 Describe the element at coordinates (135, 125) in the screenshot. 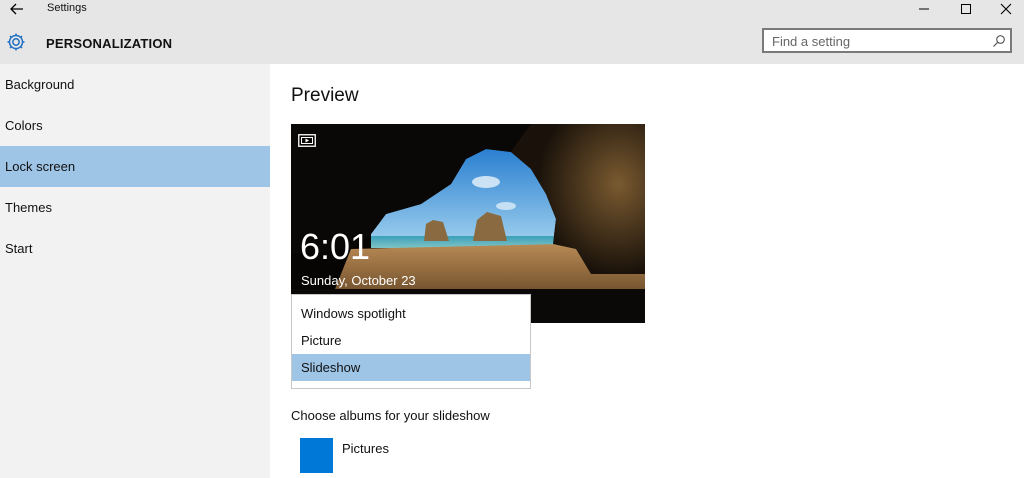

I see `sidebar-item-colors: Colors` at that location.